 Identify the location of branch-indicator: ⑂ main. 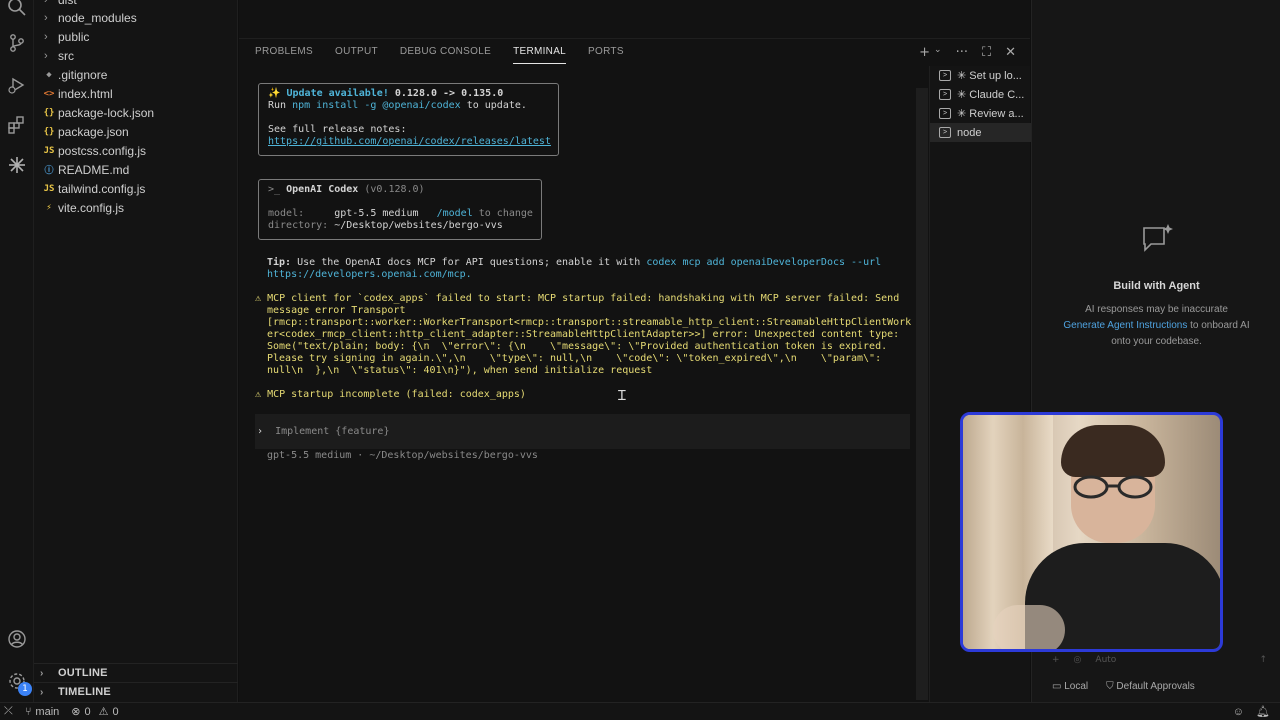
(42, 712).